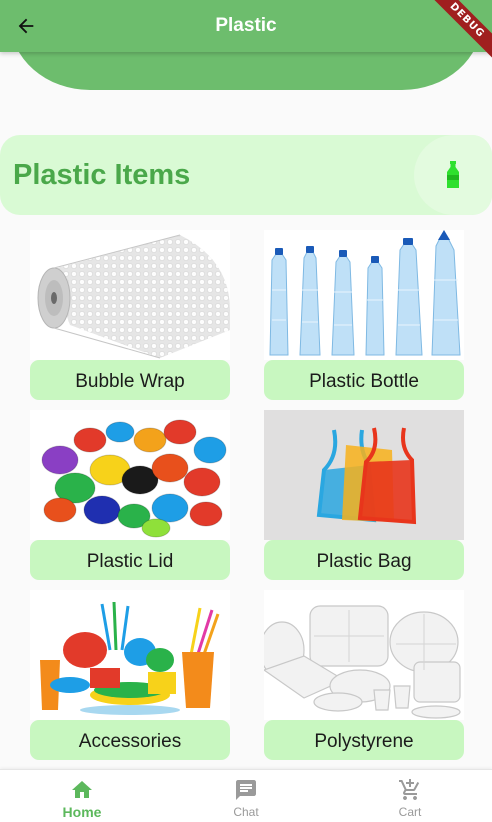 The image size is (492, 822). I want to click on cart-icon, so click(409, 789).